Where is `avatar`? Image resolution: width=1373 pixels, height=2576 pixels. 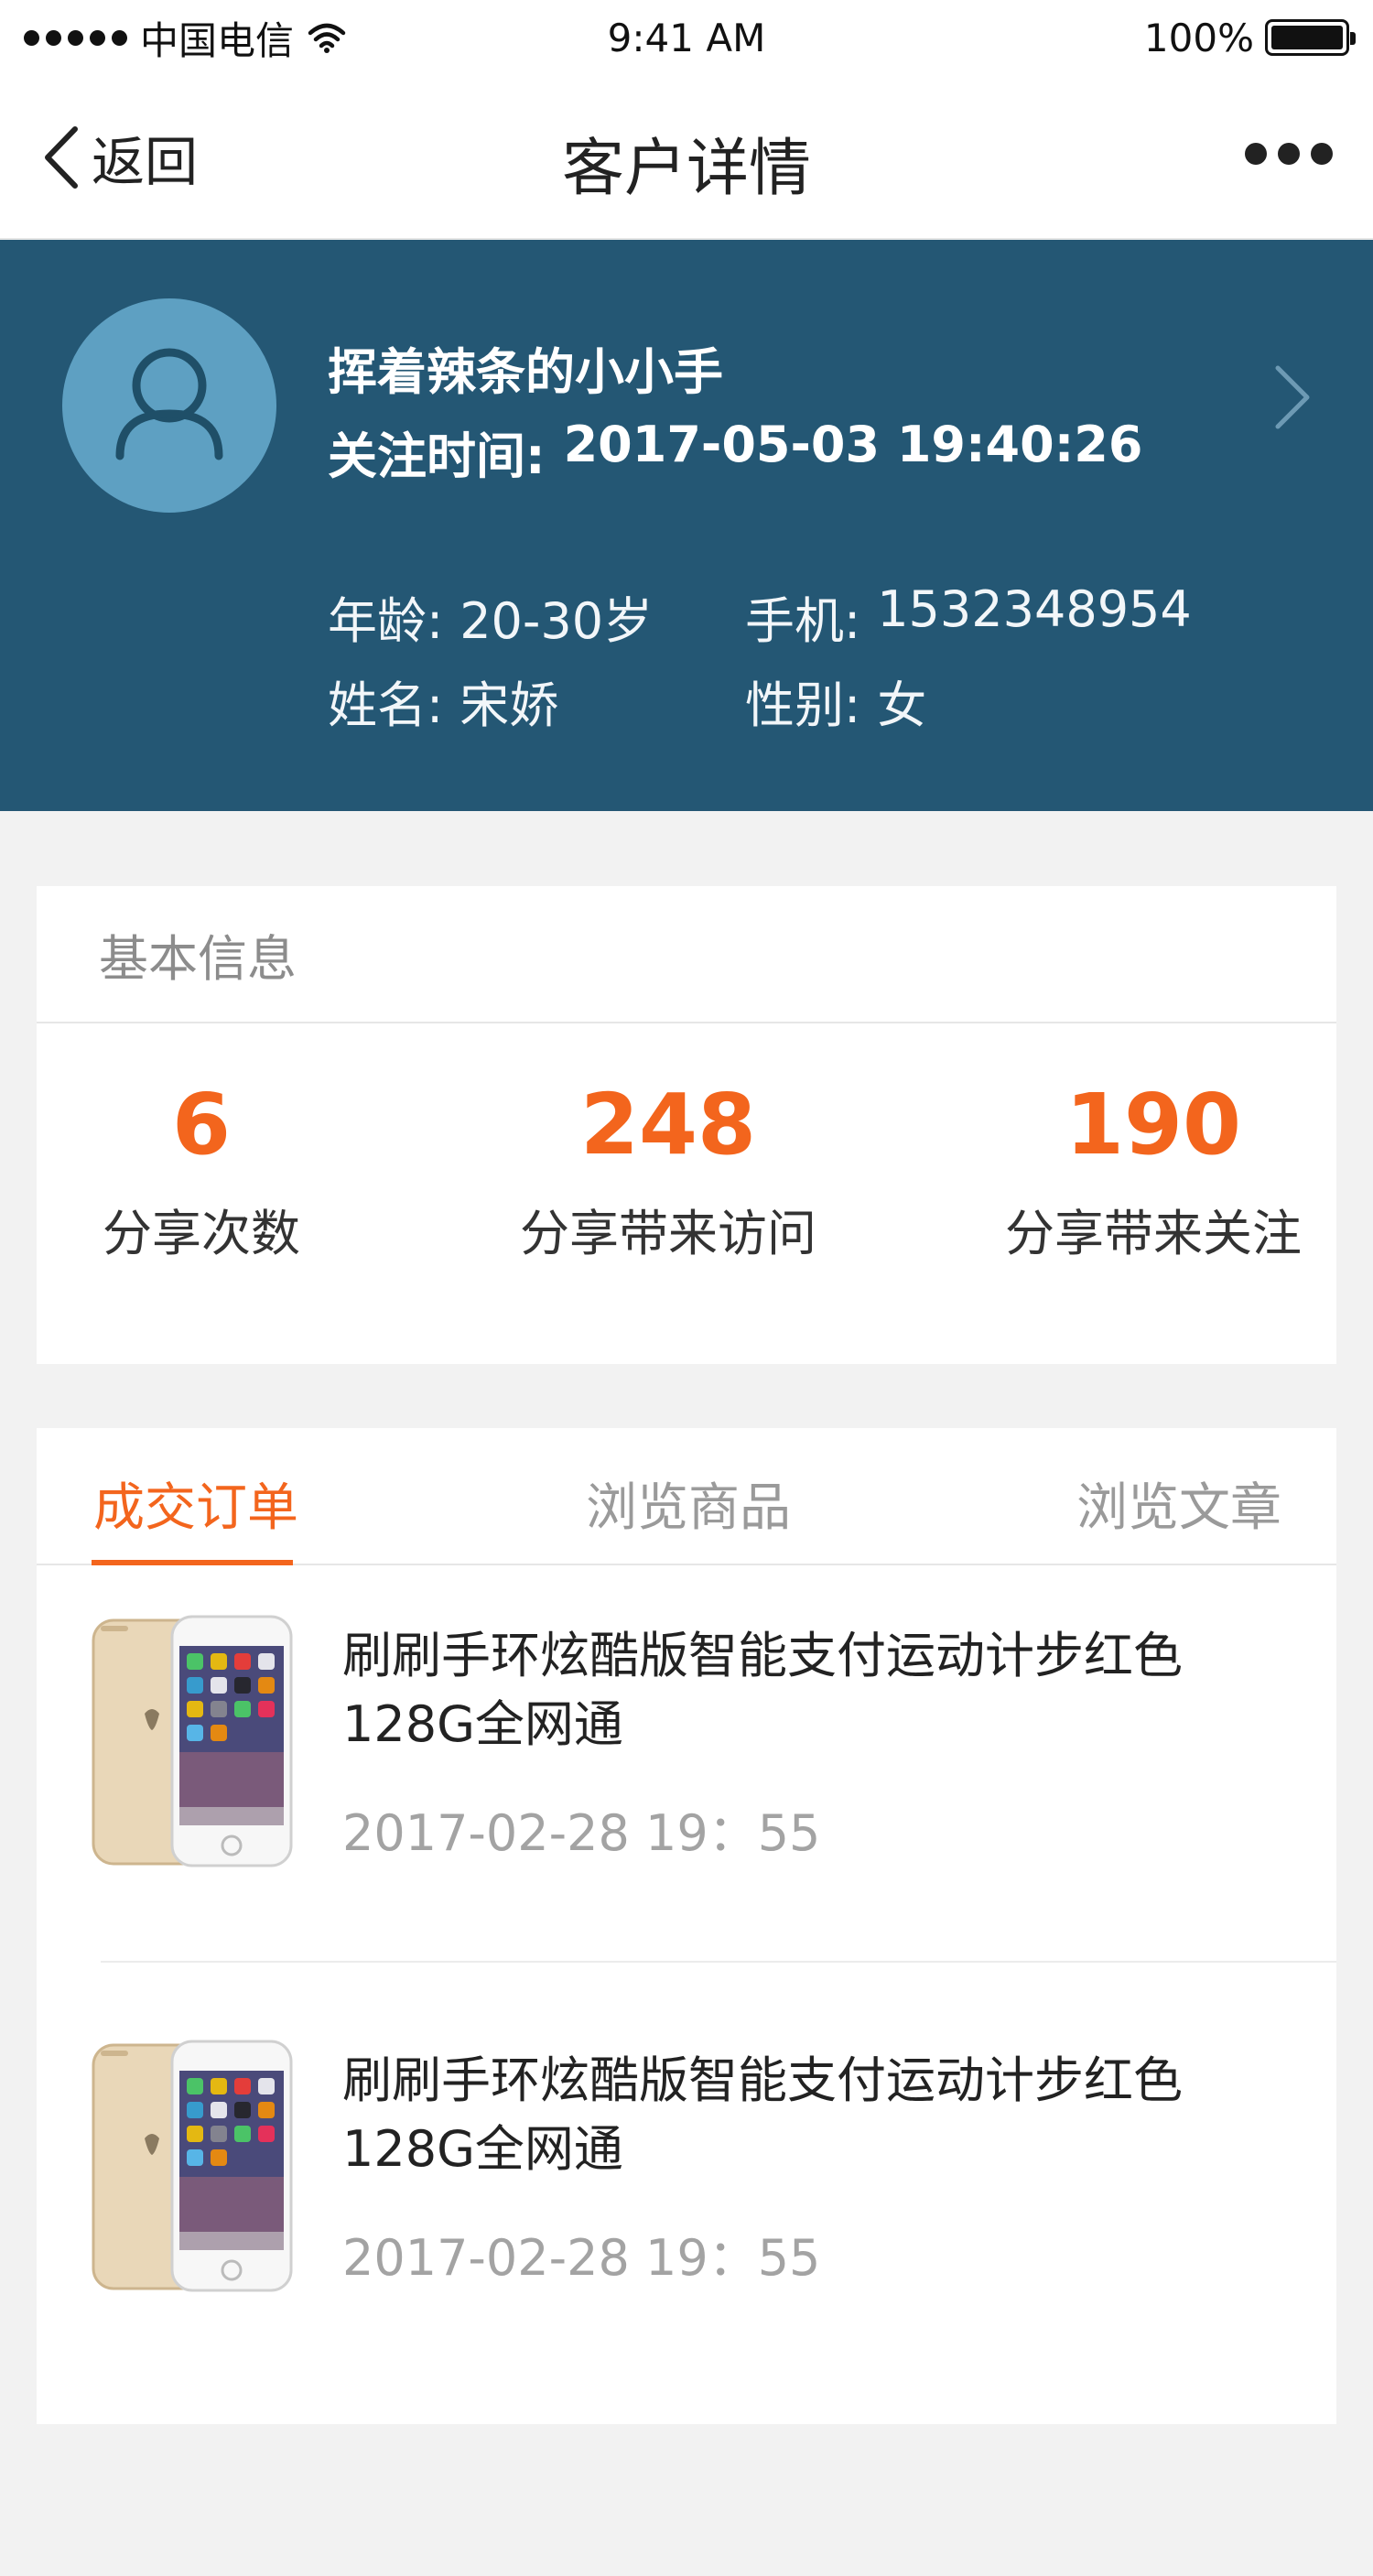
avatar is located at coordinates (169, 406).